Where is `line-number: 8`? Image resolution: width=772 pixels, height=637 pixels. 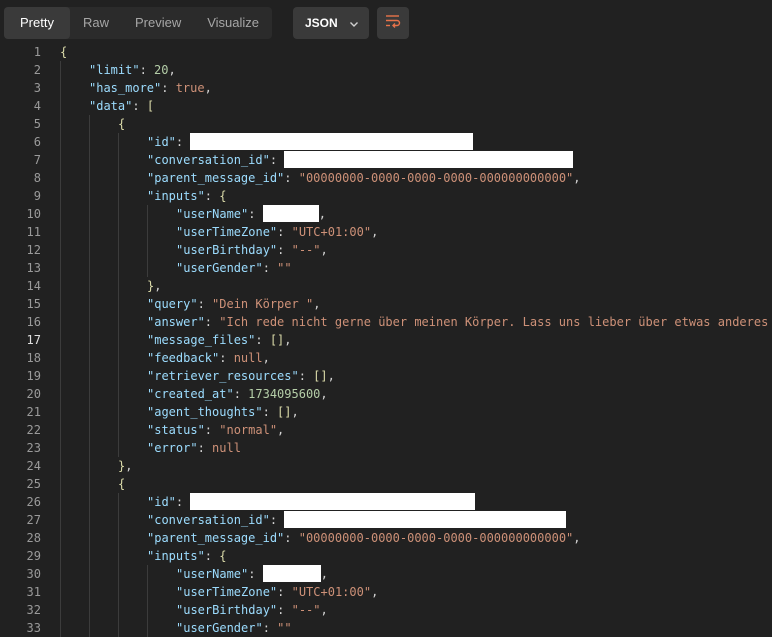 line-number: 8 is located at coordinates (37, 178).